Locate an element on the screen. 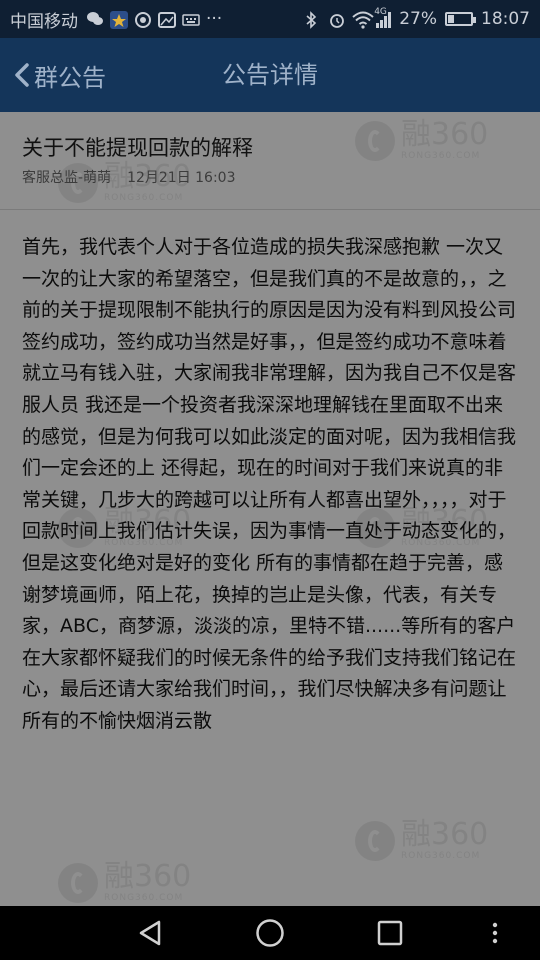  keyboard-icon is located at coordinates (191, 19).